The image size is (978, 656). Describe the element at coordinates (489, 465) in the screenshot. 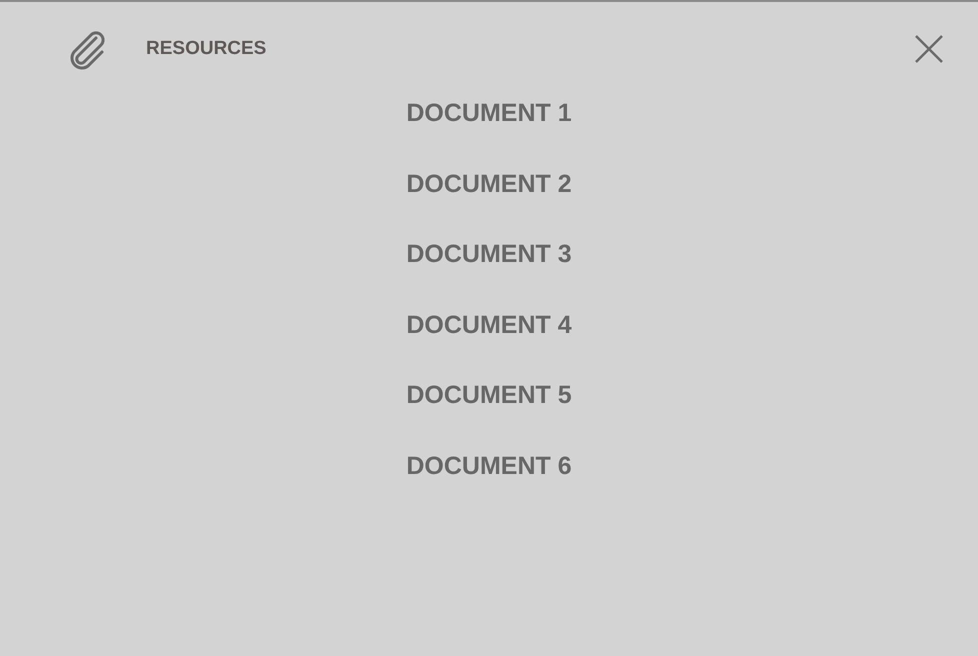

I see `document-link: DOCUMENT 6` at that location.